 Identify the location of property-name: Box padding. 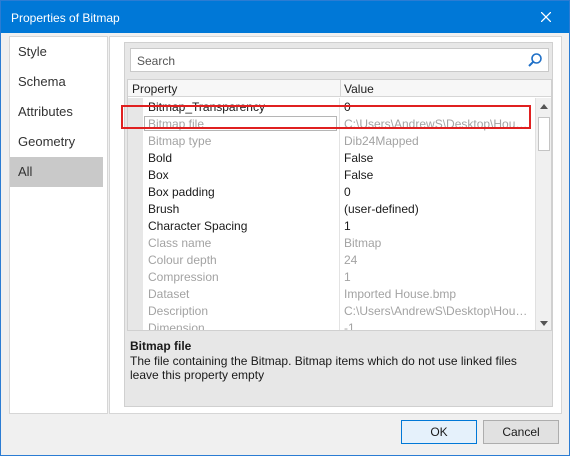
(181, 192).